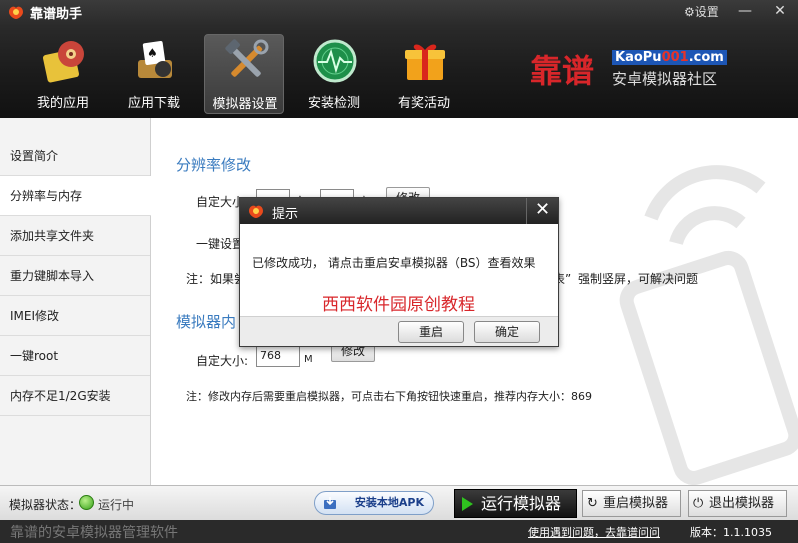 The height and width of the screenshot is (543, 798). I want to click on sidebar-item-root: 一键root, so click(75, 356).